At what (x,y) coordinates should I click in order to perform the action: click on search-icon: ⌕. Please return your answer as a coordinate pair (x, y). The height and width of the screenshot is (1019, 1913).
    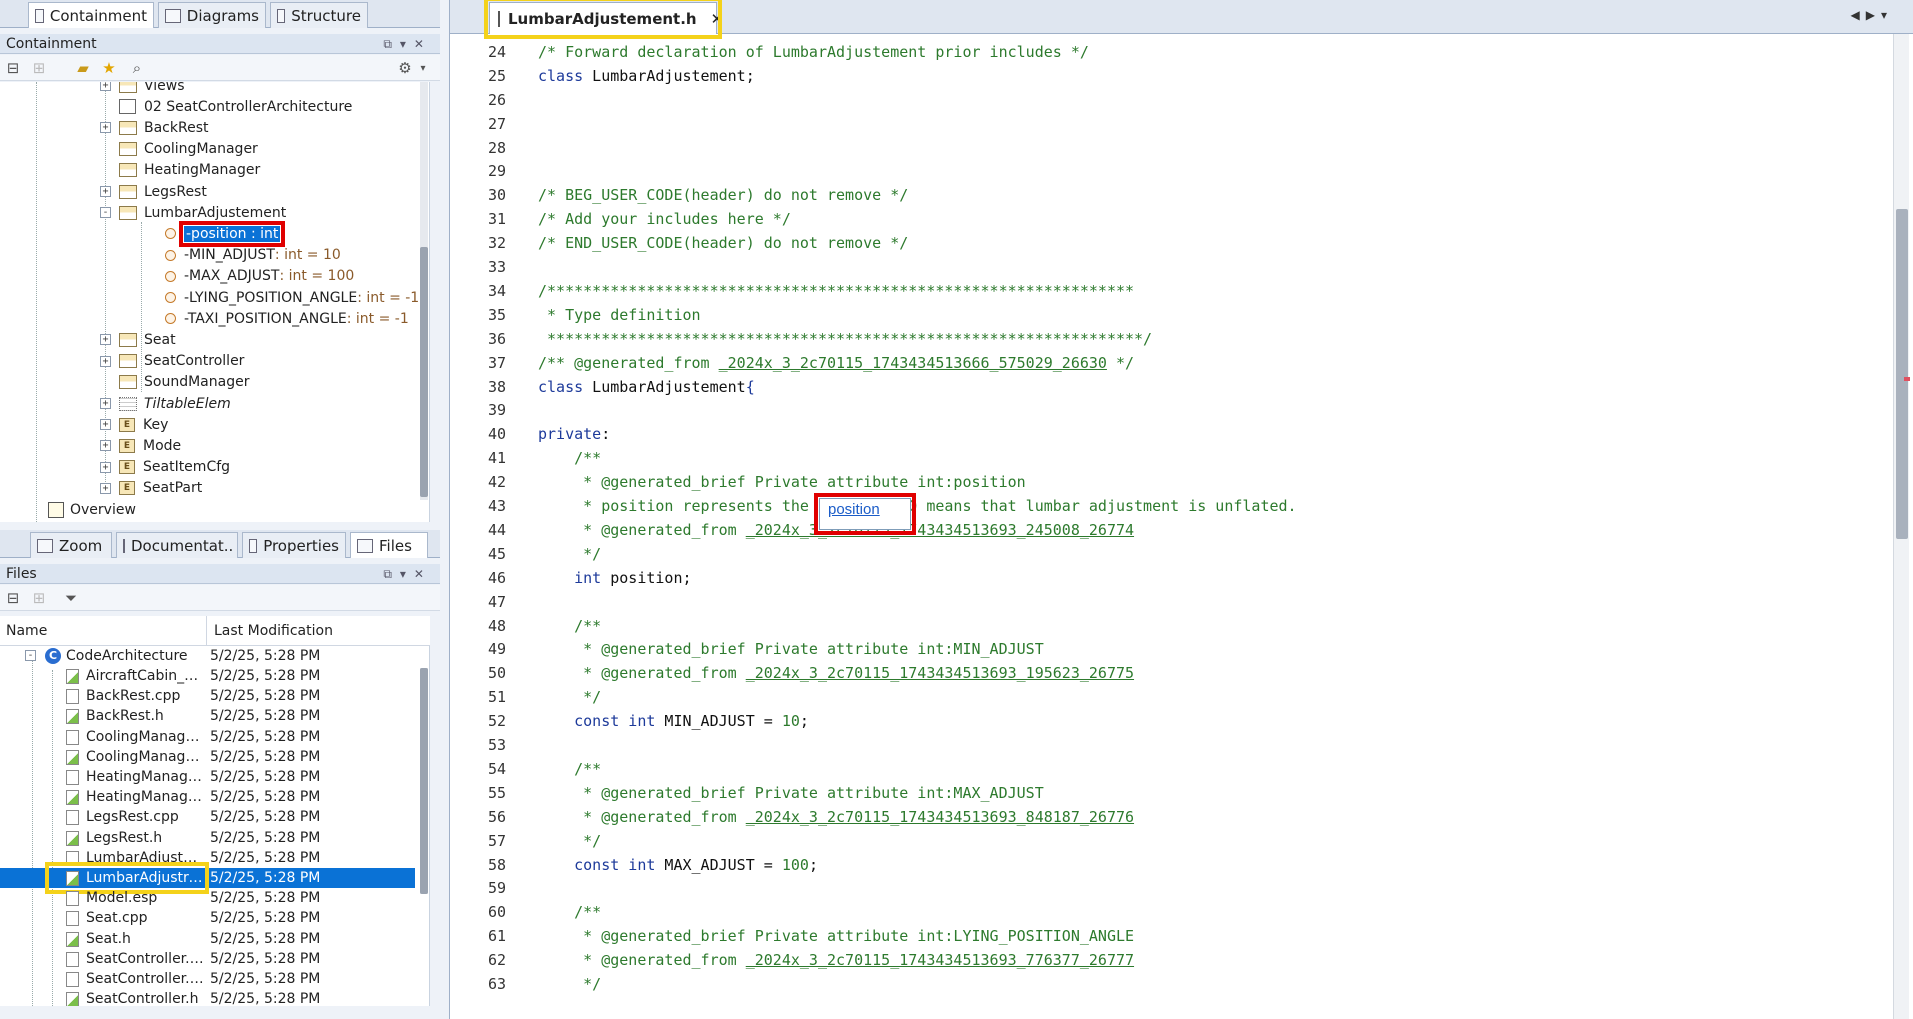
    Looking at the image, I should click on (137, 68).